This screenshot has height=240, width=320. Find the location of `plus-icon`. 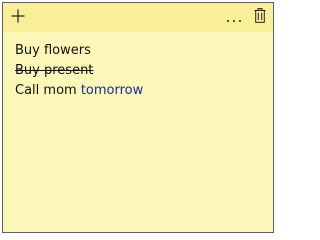

plus-icon is located at coordinates (18, 17).